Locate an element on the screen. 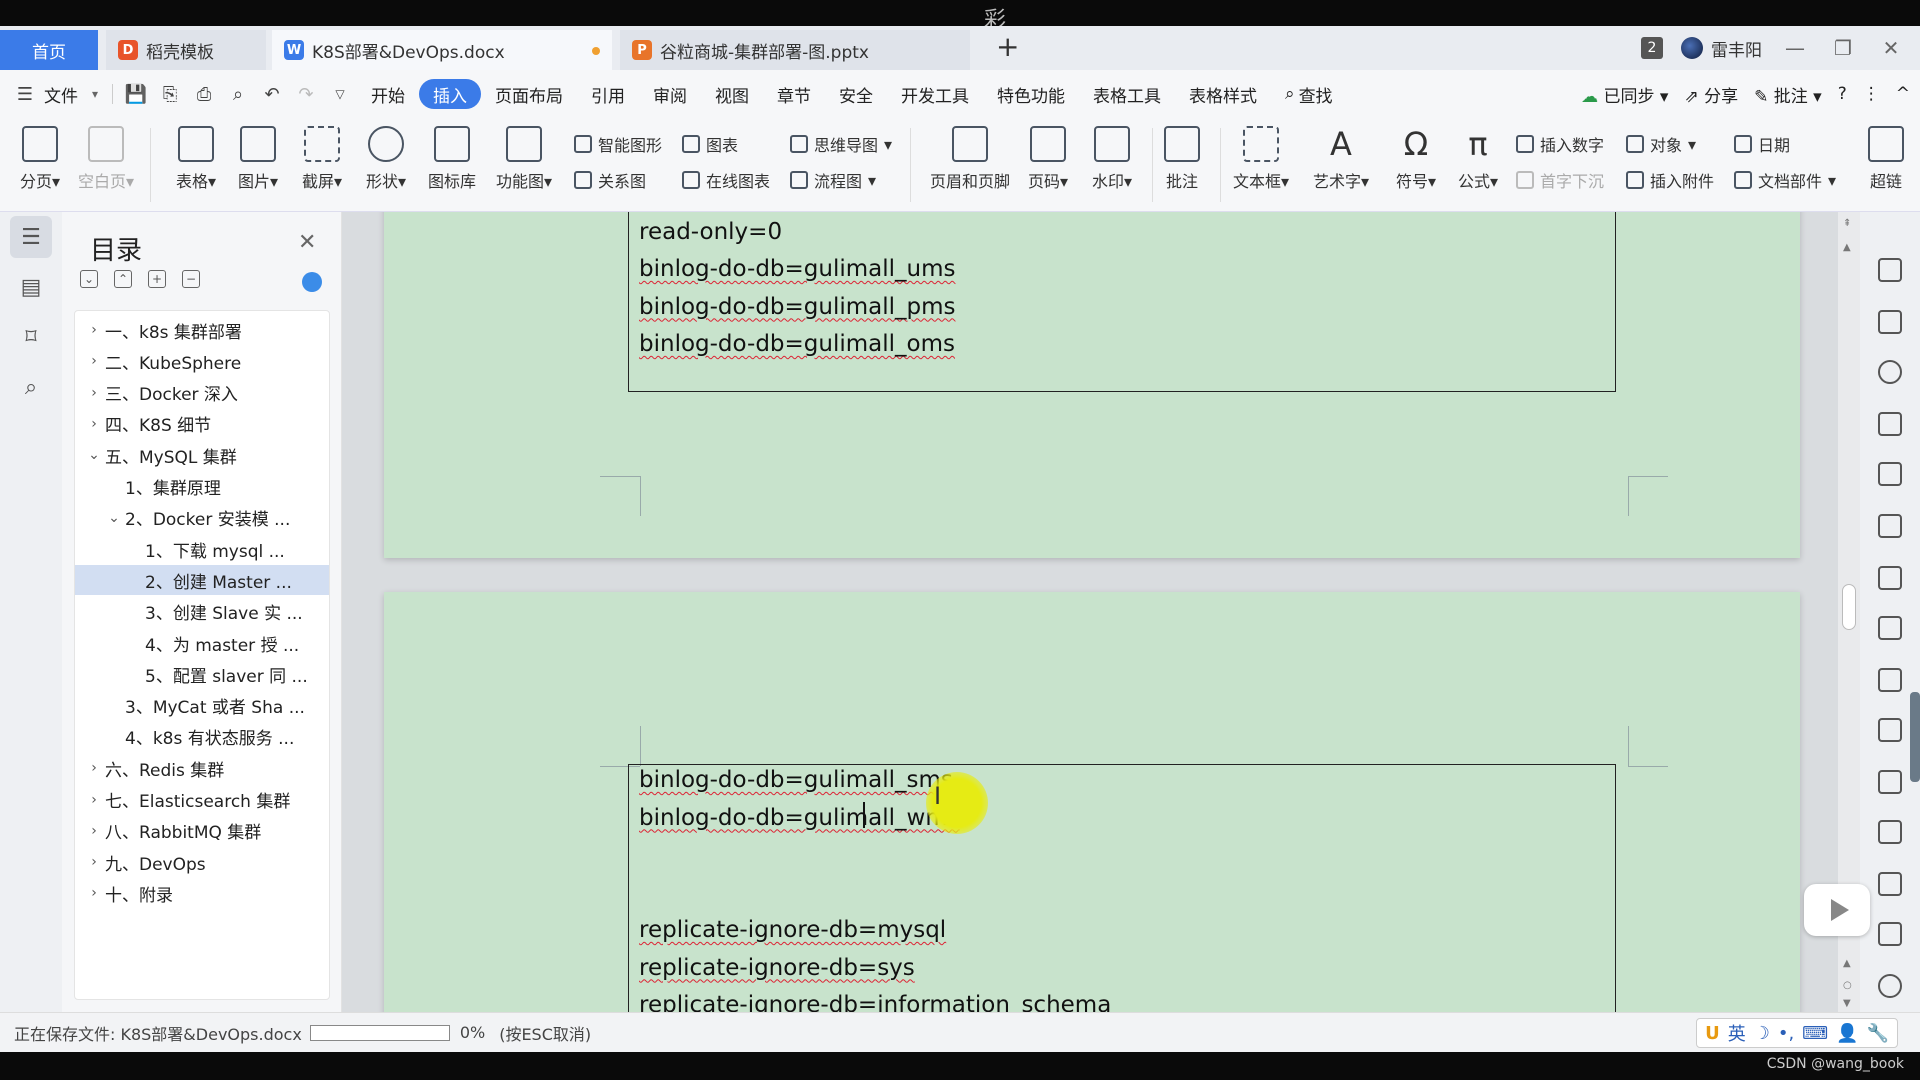 The width and height of the screenshot is (1920, 1080). ime-moon-icon: ☽ is located at coordinates (1762, 1033).